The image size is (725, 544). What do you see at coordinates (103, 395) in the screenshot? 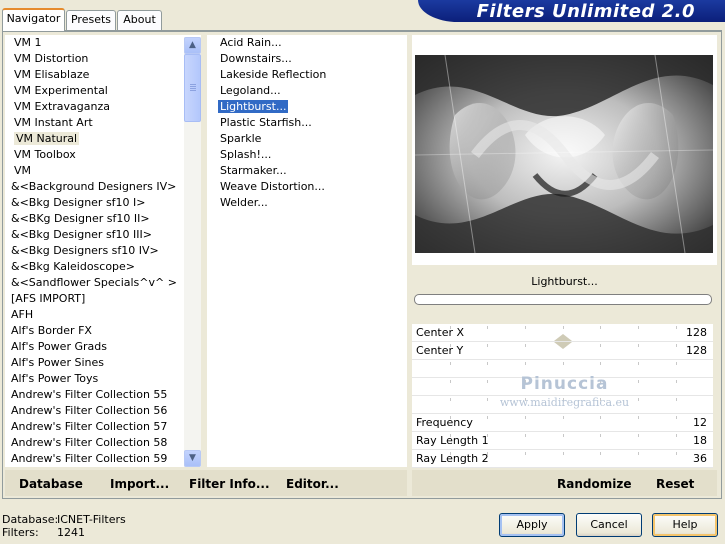
I see `category-item: Andrew's Filter Collection 55` at bounding box center [103, 395].